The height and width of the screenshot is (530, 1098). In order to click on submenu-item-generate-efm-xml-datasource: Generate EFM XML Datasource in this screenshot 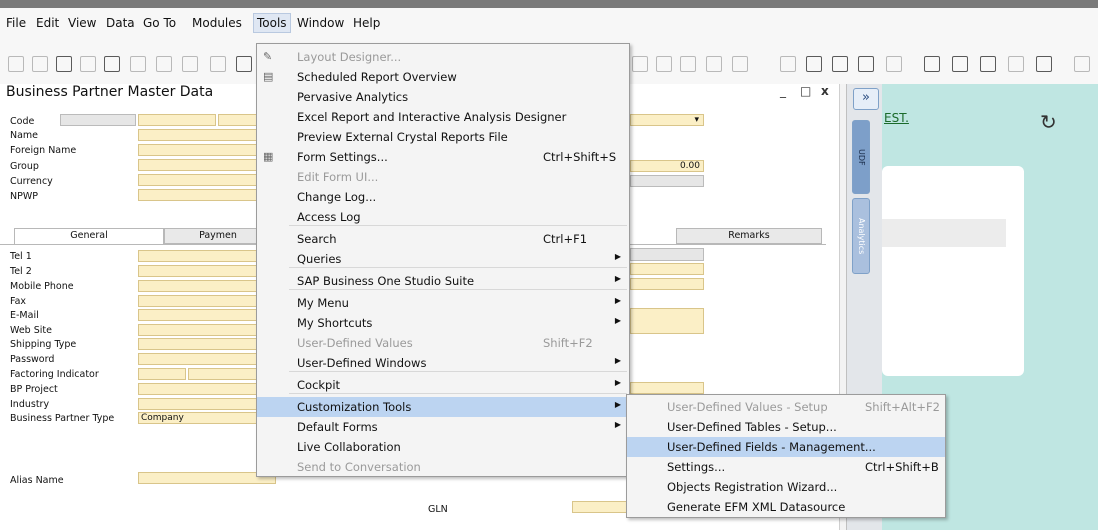, I will do `click(786, 507)`.